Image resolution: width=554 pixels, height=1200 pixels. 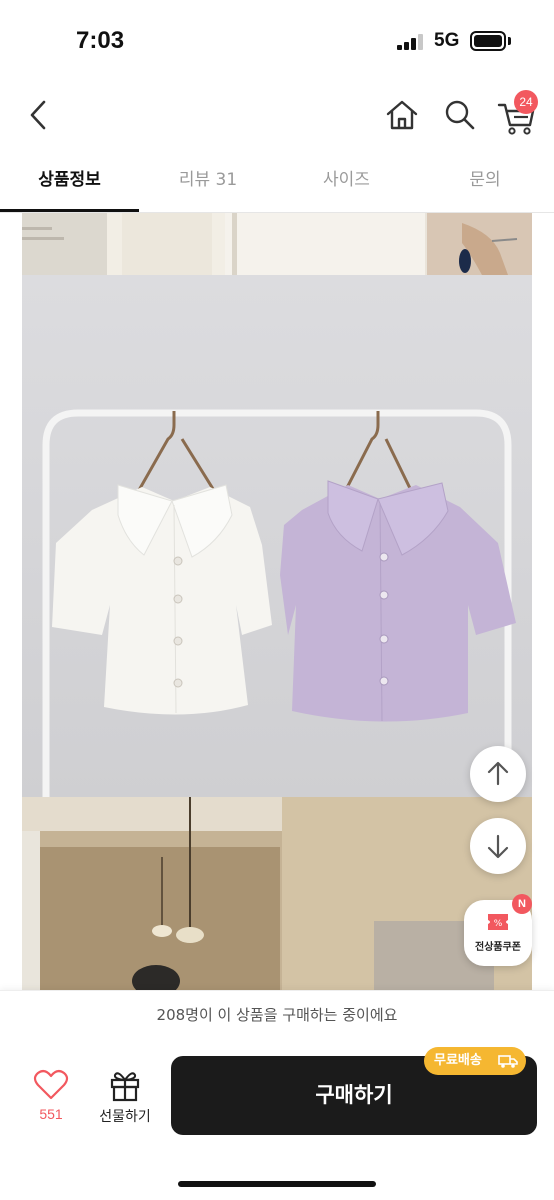 I want to click on home-indicator, so click(x=277, y=1184).